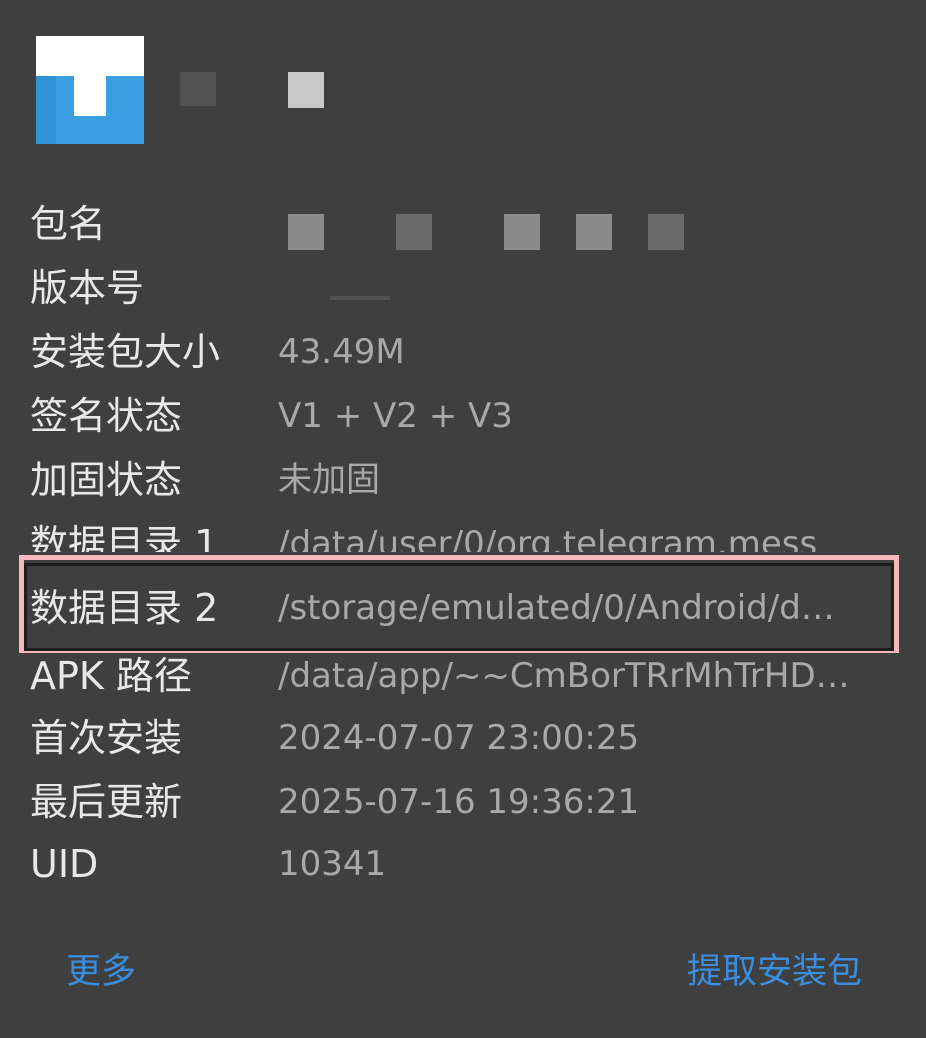 Image resolution: width=926 pixels, height=1038 pixels. What do you see at coordinates (463, 864) in the screenshot?
I see `info-row-uid: UID 10341` at bounding box center [463, 864].